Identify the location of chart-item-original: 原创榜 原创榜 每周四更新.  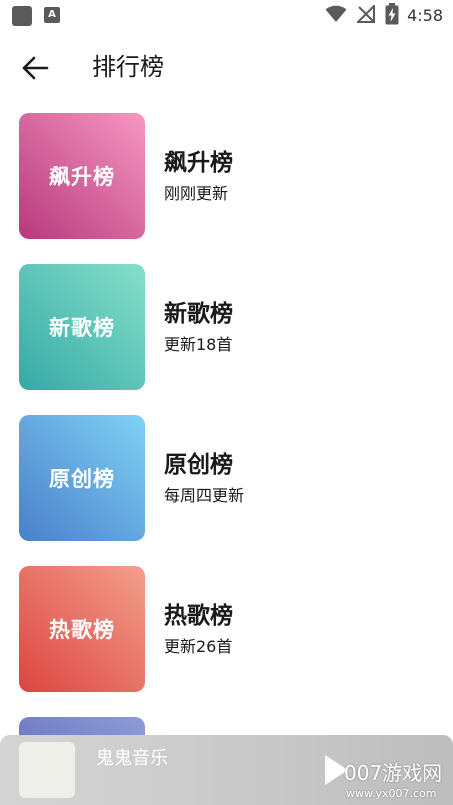
(229, 478).